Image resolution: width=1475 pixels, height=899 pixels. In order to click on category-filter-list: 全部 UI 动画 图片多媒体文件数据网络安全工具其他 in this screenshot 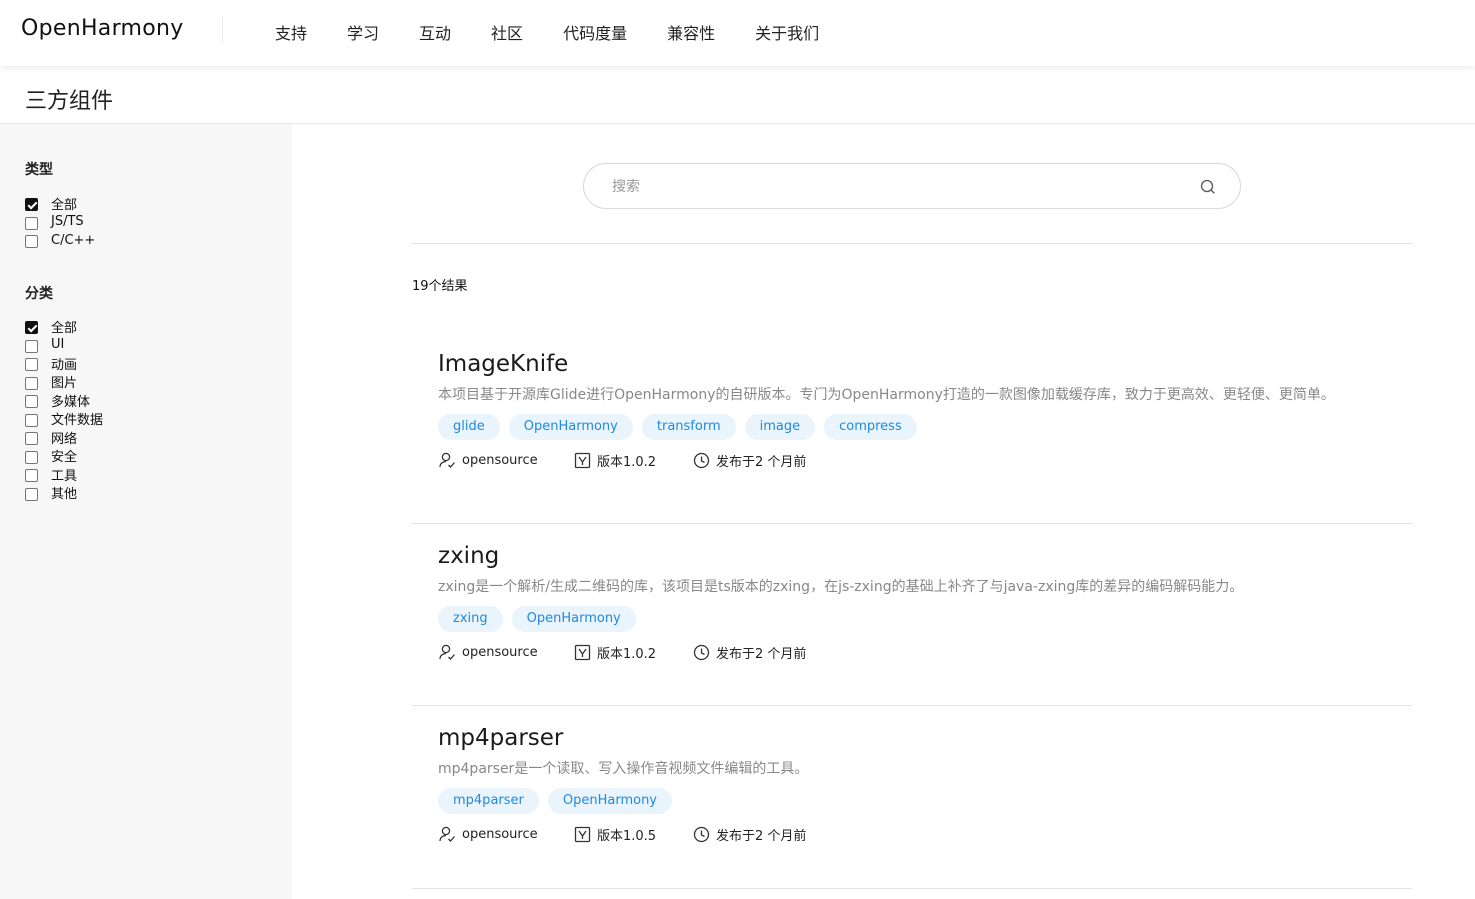, I will do `click(64, 409)`.